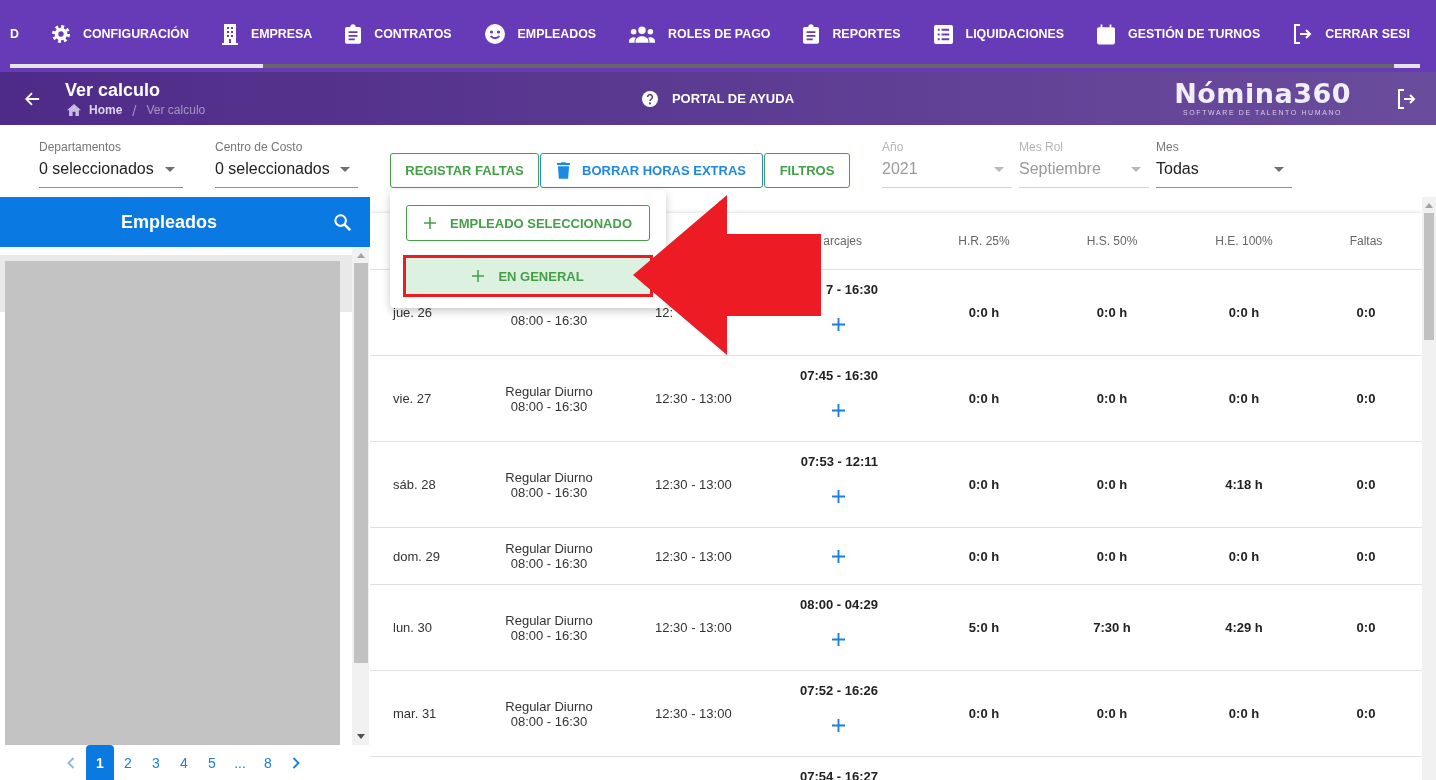 The height and width of the screenshot is (780, 1436). I want to click on page-button: 3, so click(156, 762).